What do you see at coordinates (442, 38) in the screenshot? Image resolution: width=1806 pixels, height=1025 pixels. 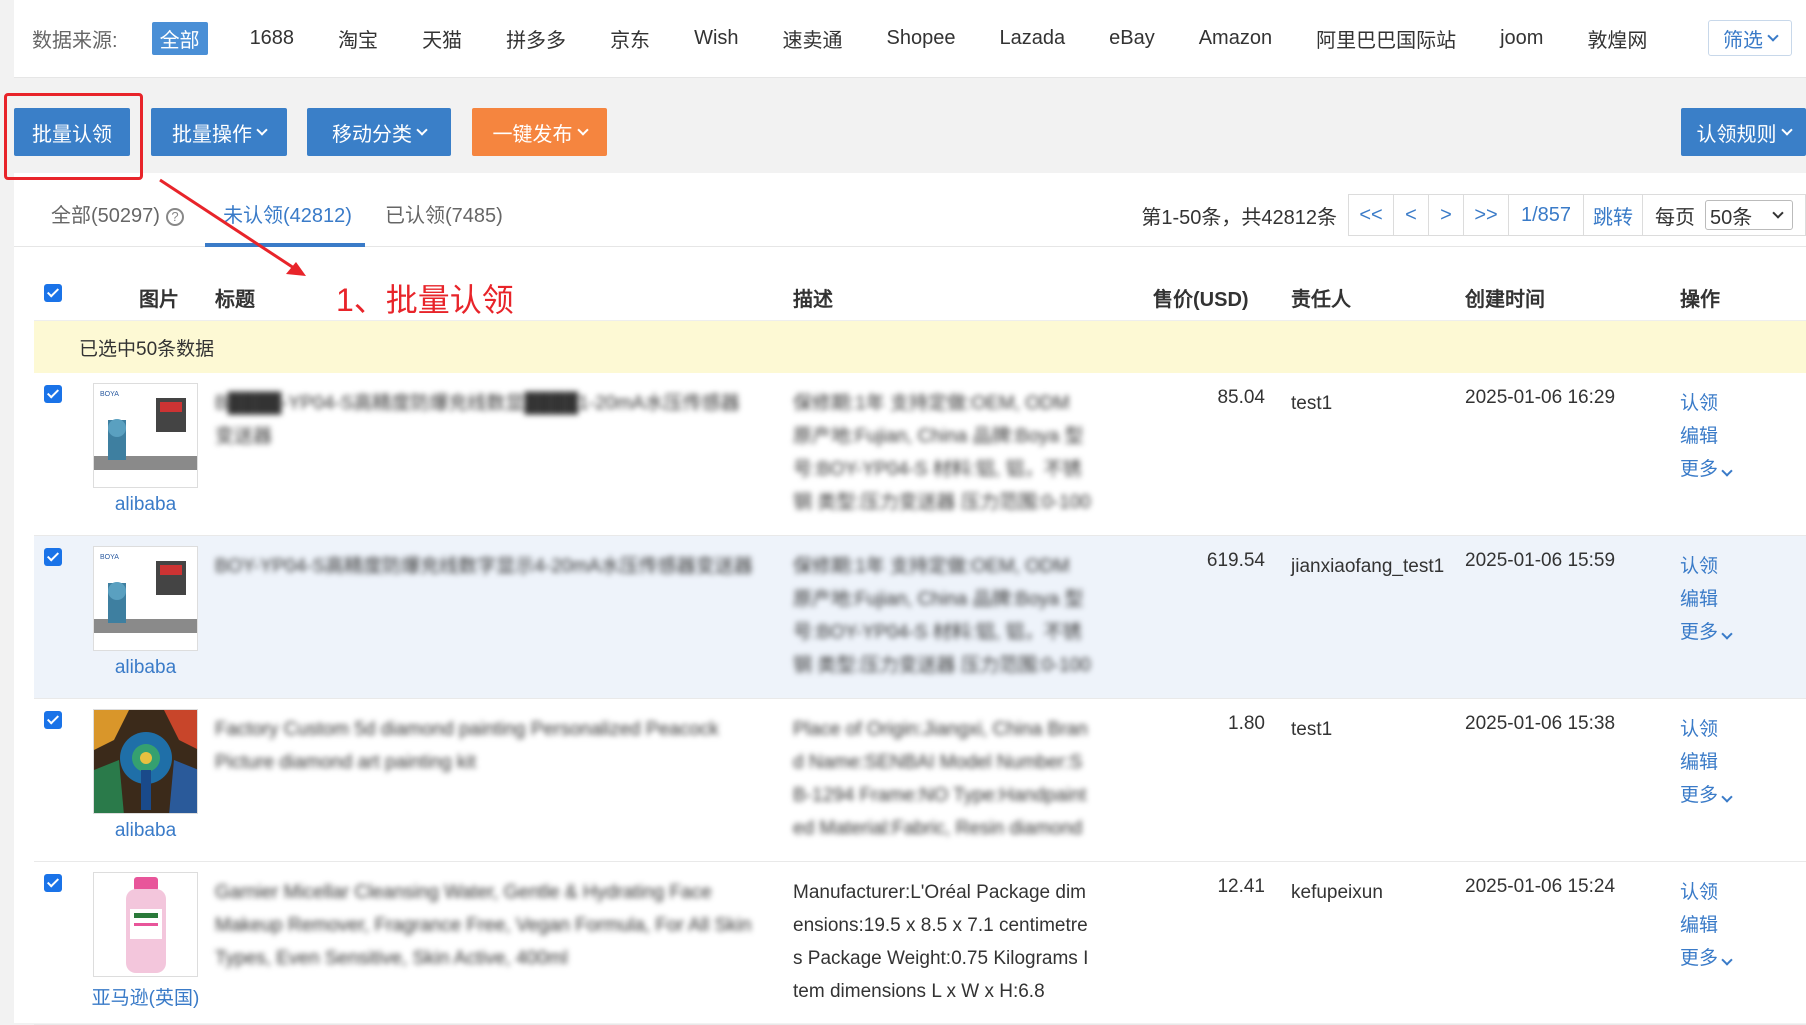 I see `source-tmall: 天猫` at bounding box center [442, 38].